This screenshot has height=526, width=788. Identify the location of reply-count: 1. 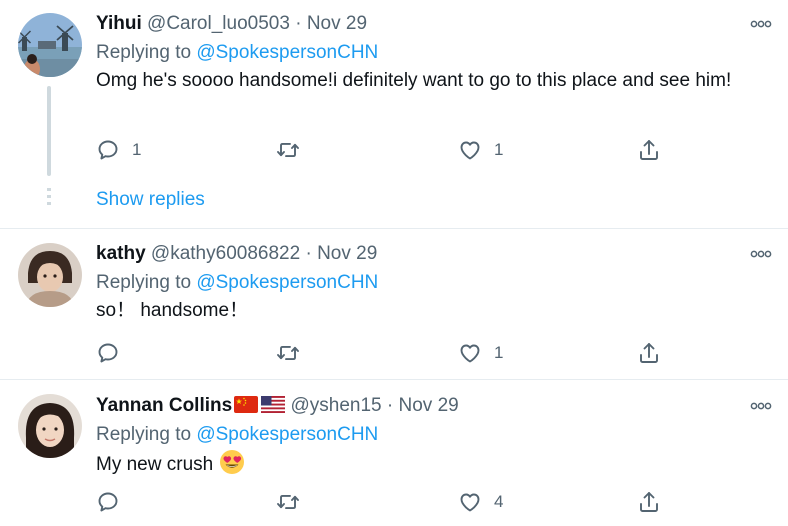
(137, 149).